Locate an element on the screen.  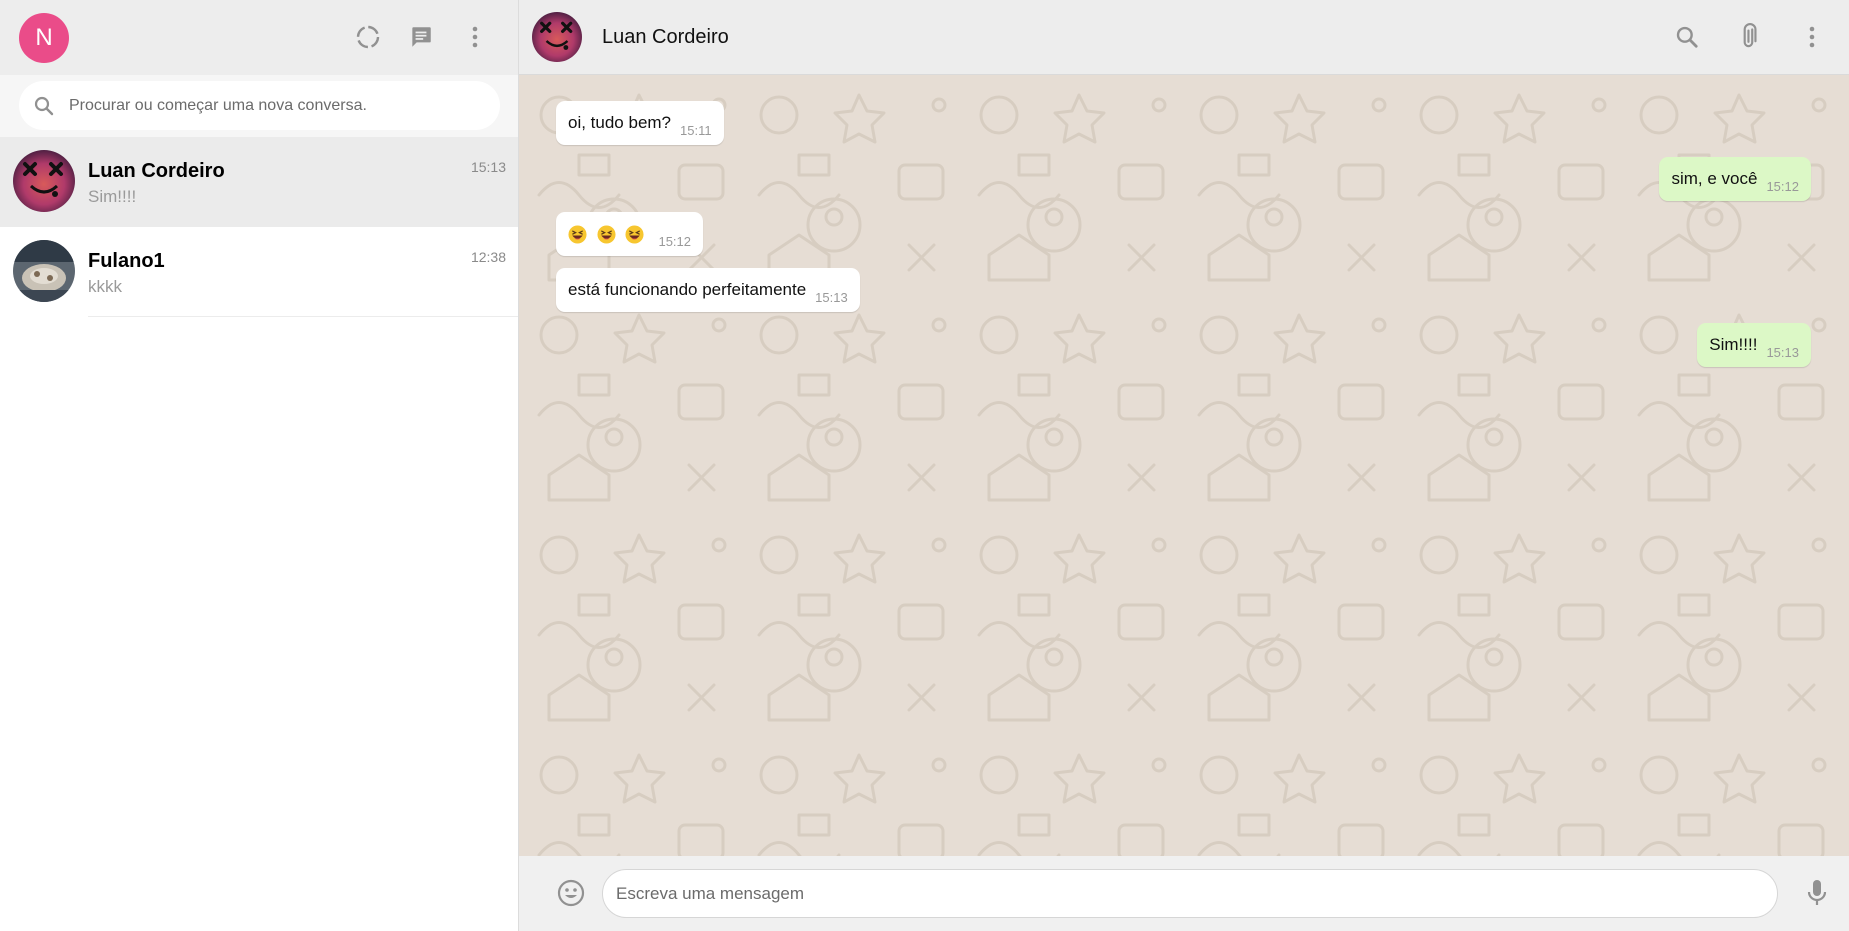
message-bubble-incoming: 15:12 is located at coordinates (630, 234).